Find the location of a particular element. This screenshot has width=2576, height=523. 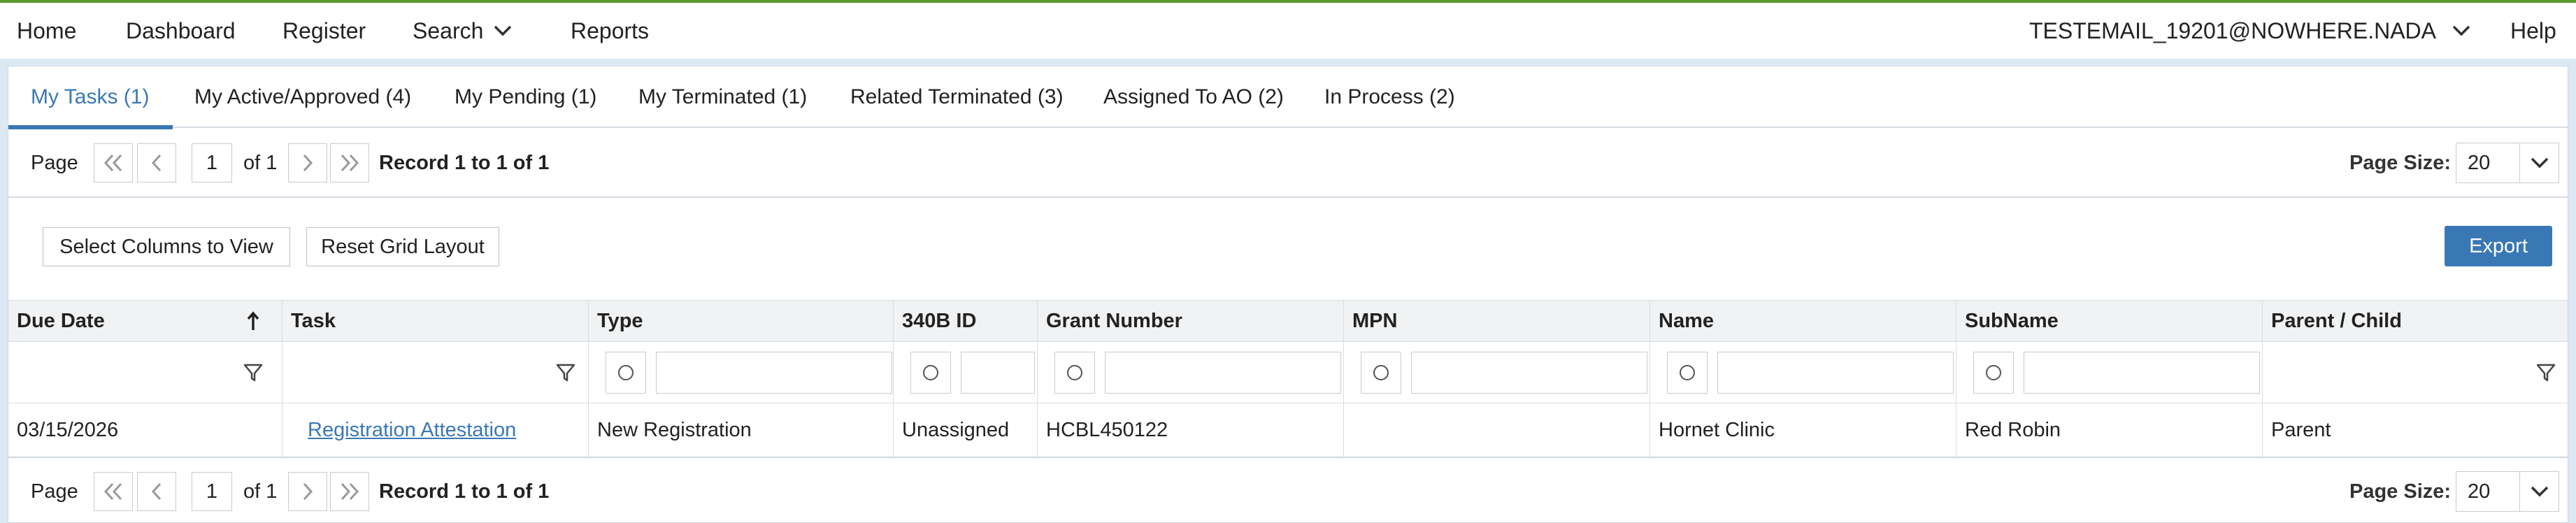

filter-cell-task is located at coordinates (435, 373).